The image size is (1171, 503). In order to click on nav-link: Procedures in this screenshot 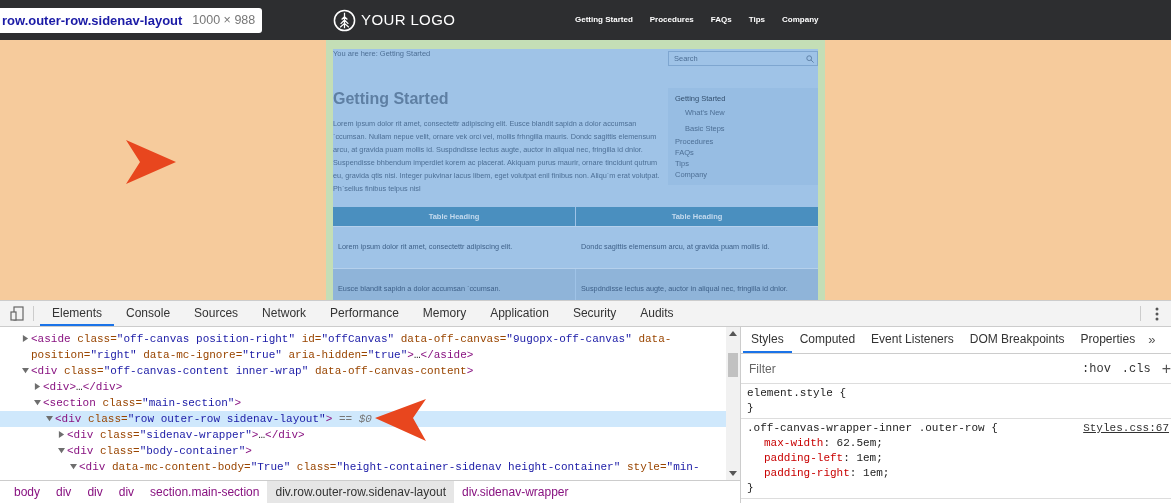, I will do `click(671, 20)`.